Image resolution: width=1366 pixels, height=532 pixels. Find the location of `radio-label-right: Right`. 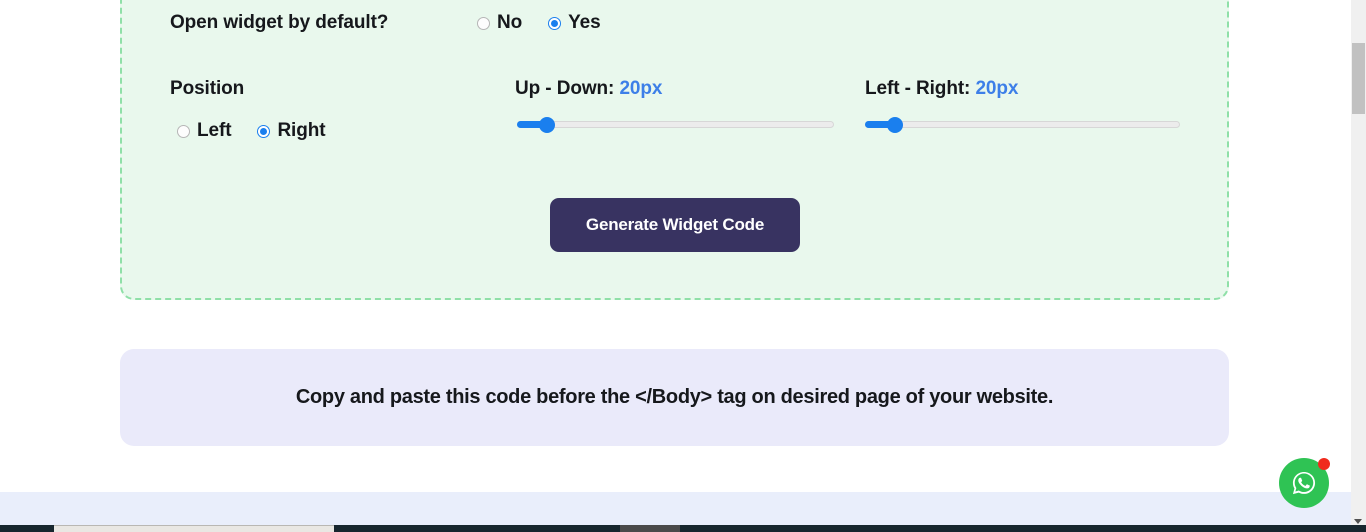

radio-label-right: Right is located at coordinates (301, 130).